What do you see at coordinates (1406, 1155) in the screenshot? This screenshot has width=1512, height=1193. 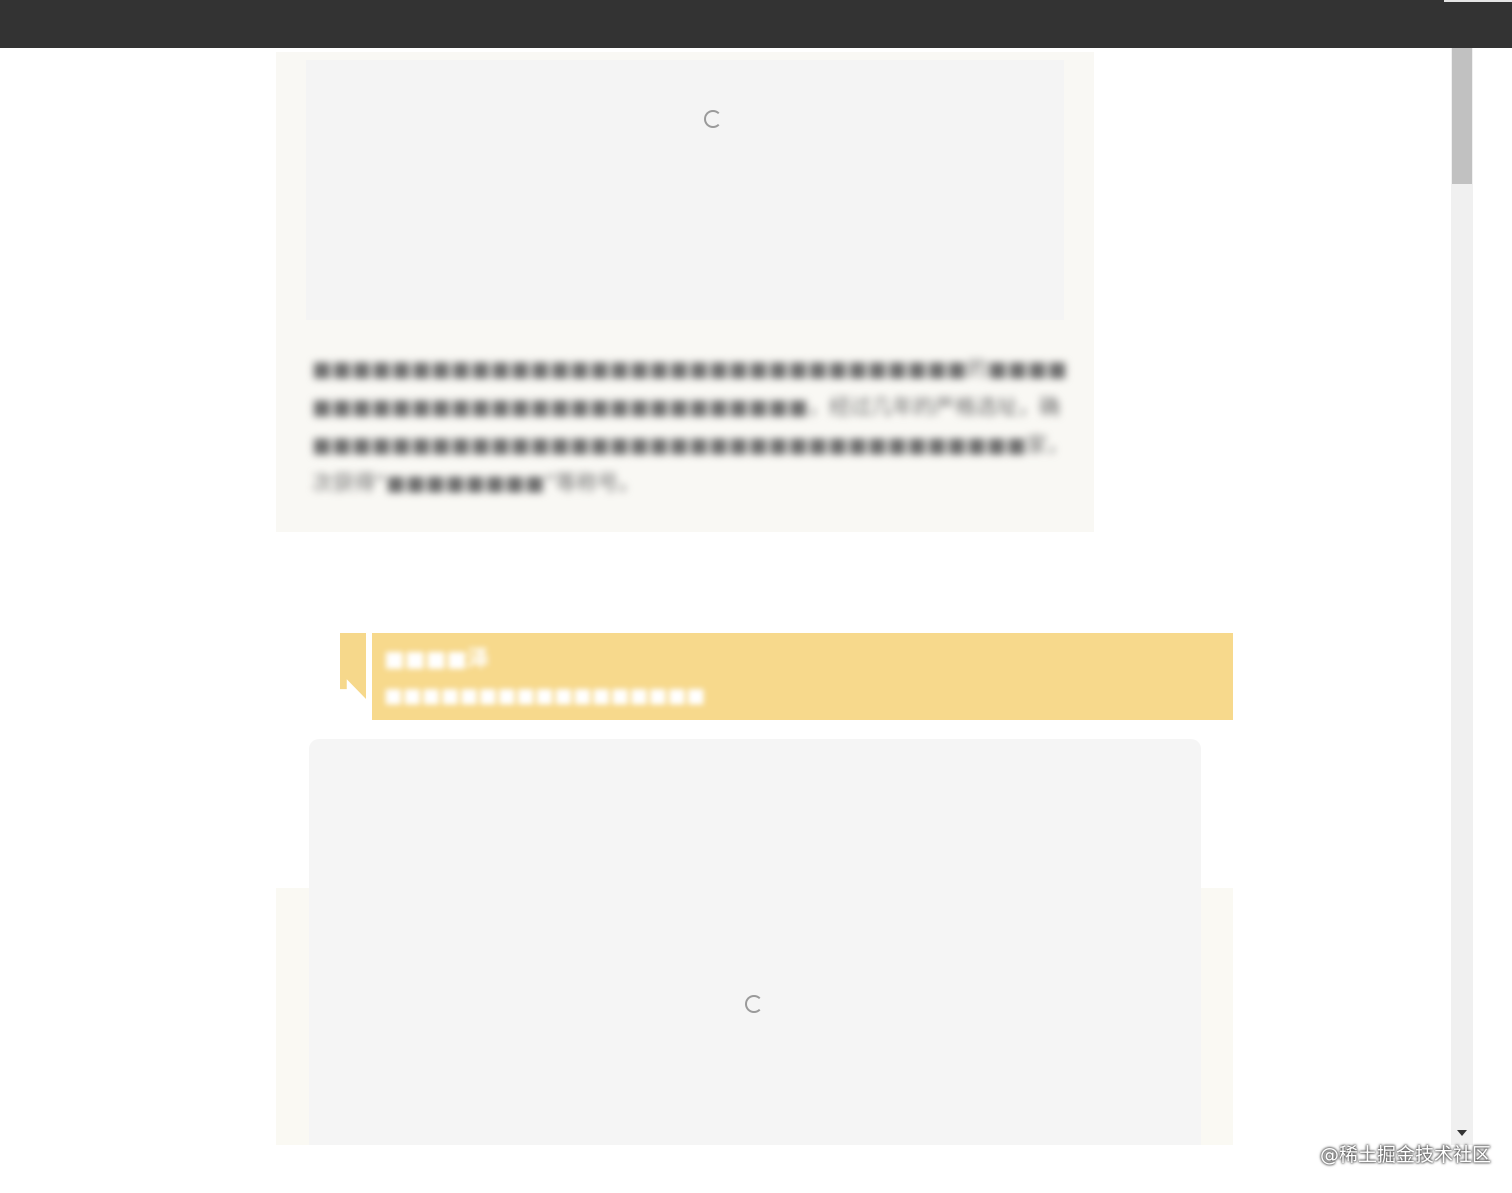 I see `watermark: @稀土掘金技术社区` at bounding box center [1406, 1155].